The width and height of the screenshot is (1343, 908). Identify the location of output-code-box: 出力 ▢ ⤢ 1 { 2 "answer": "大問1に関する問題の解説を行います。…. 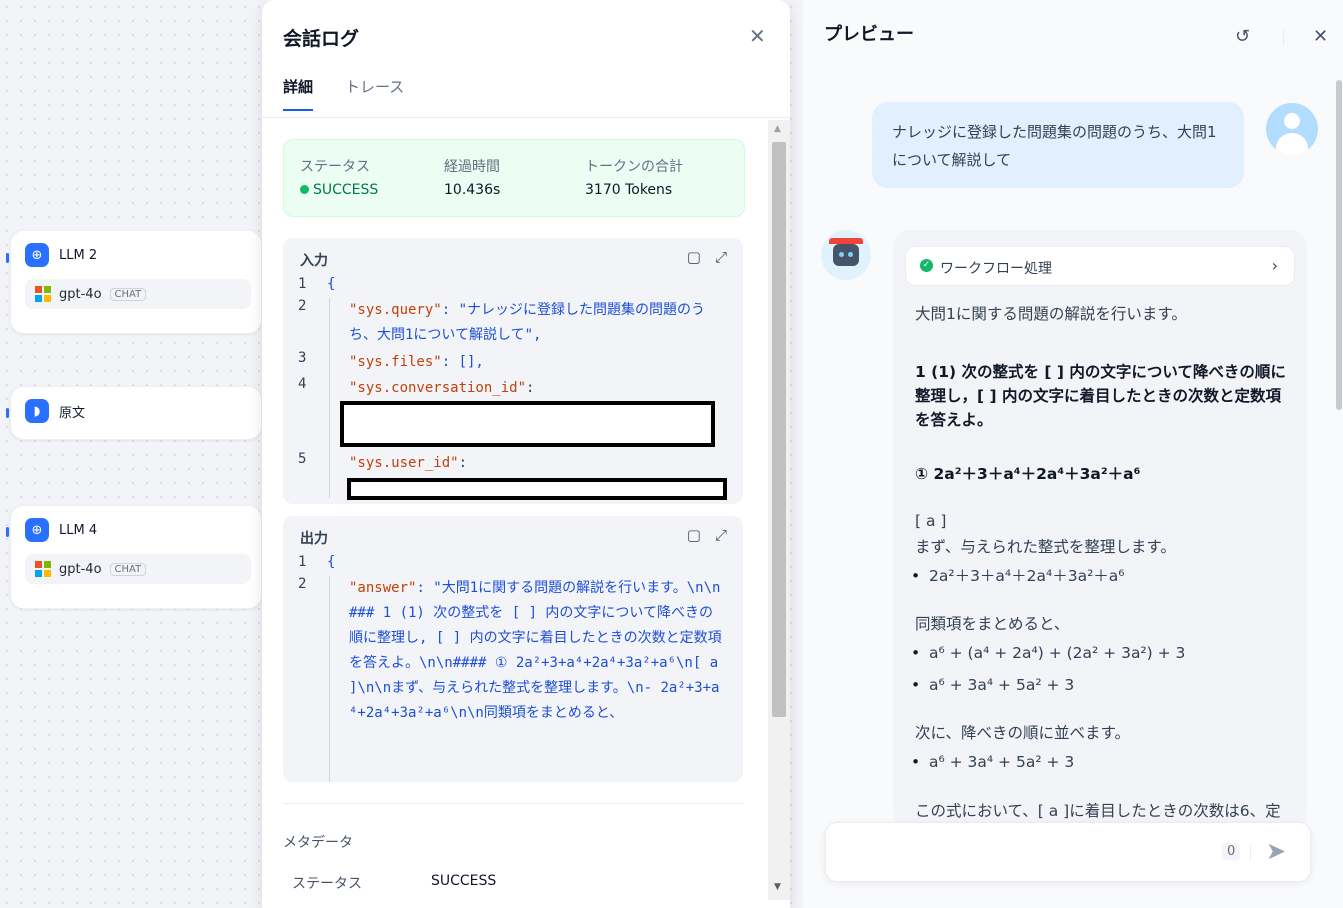
(513, 649).